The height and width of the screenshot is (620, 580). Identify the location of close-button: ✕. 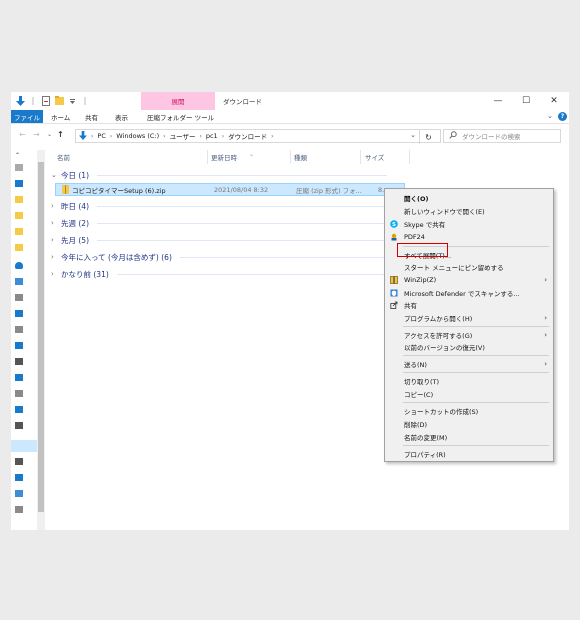
(554, 101).